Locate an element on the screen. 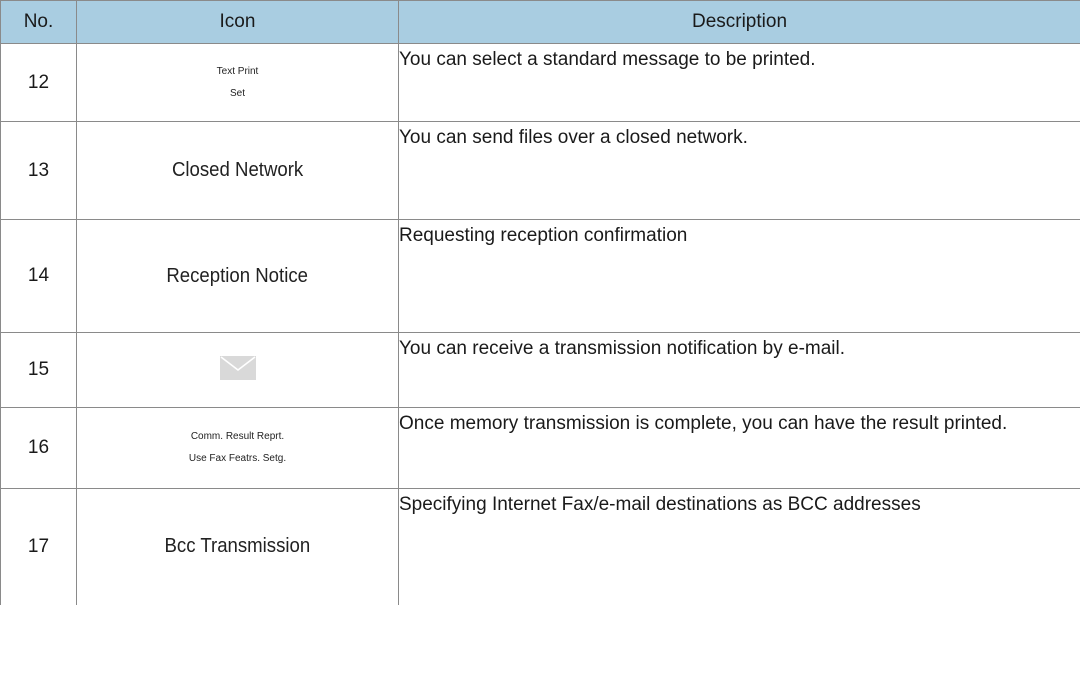  row-number: 14 is located at coordinates (38, 276).